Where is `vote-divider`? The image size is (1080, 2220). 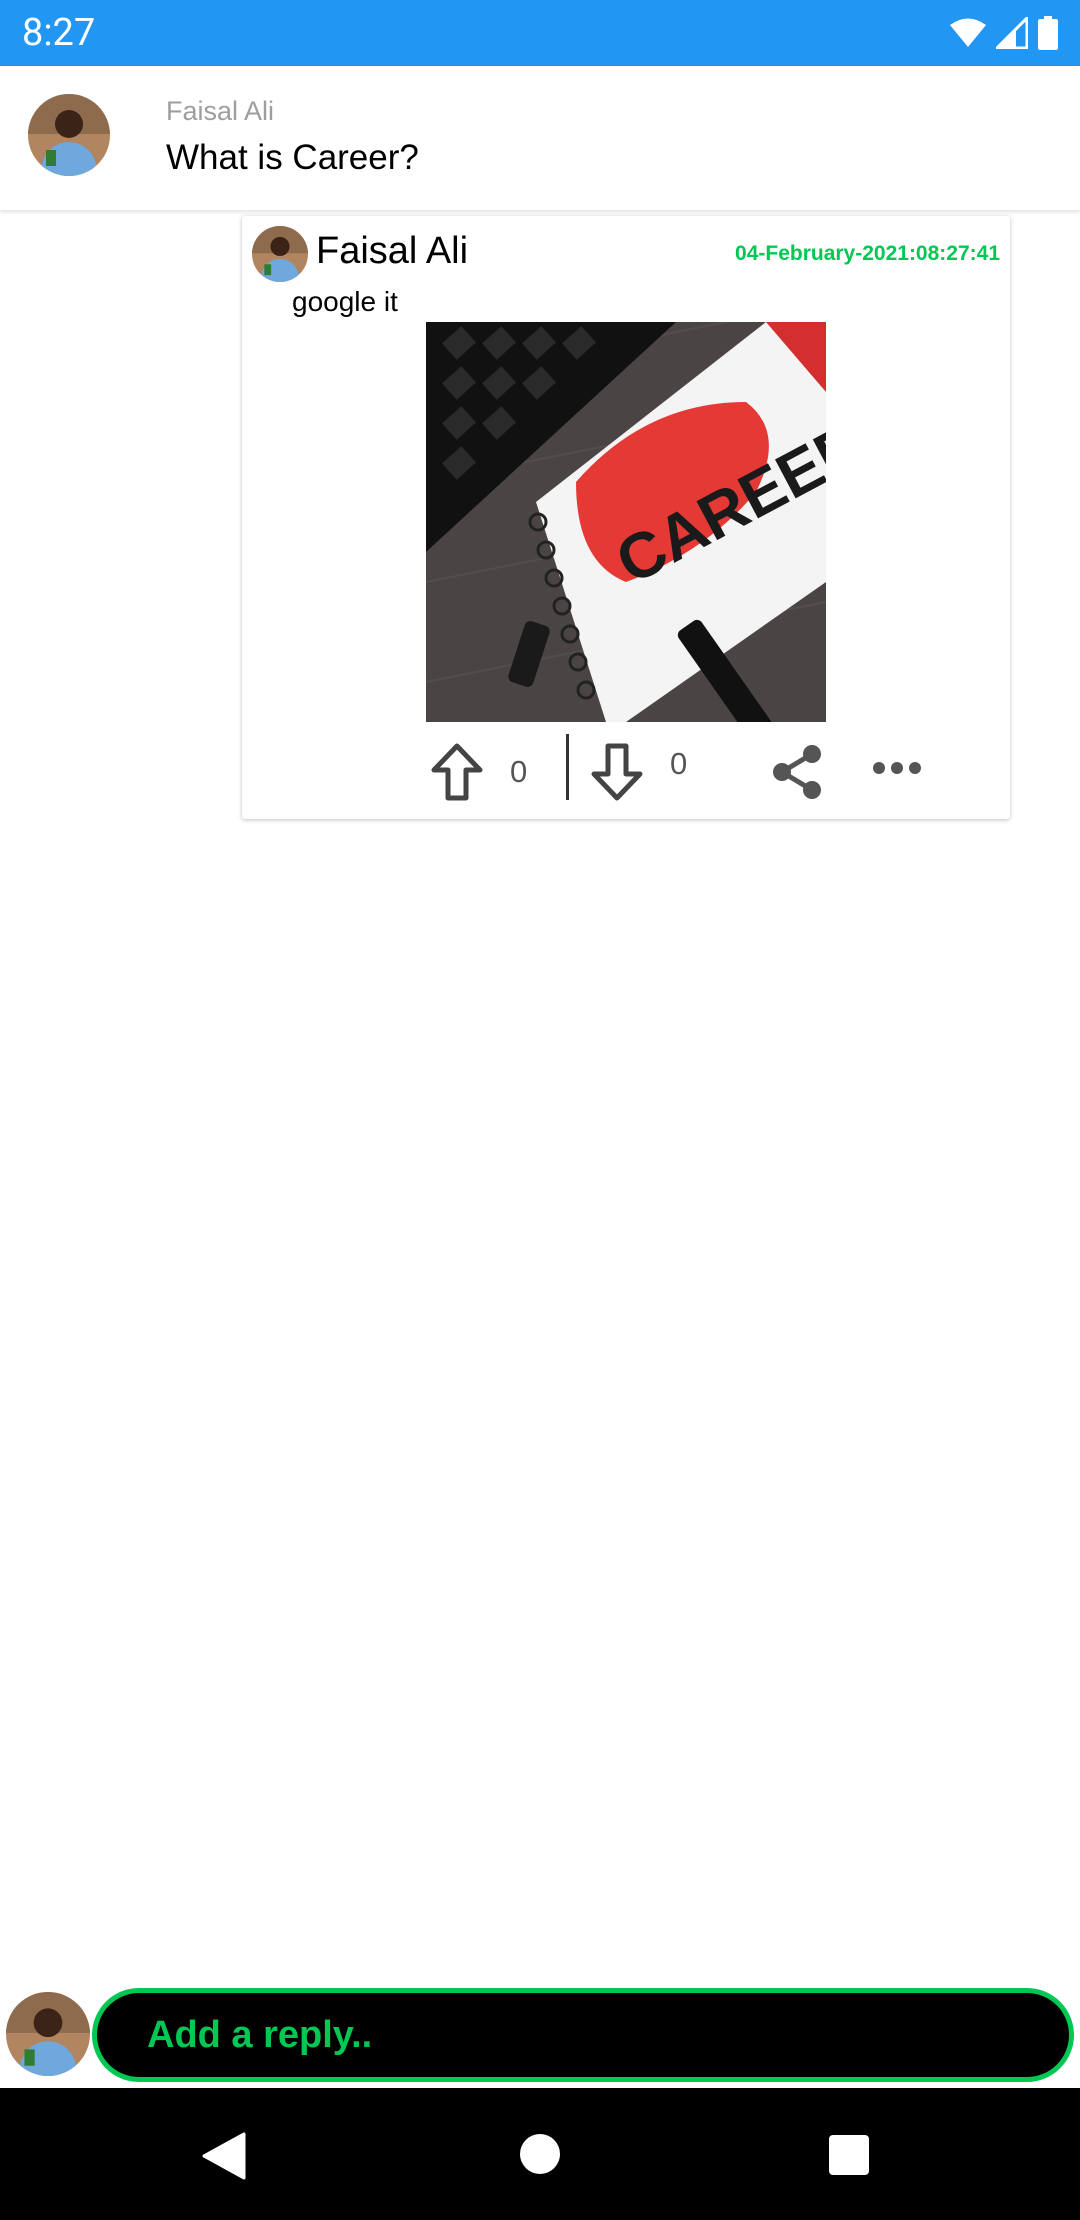 vote-divider is located at coordinates (567, 767).